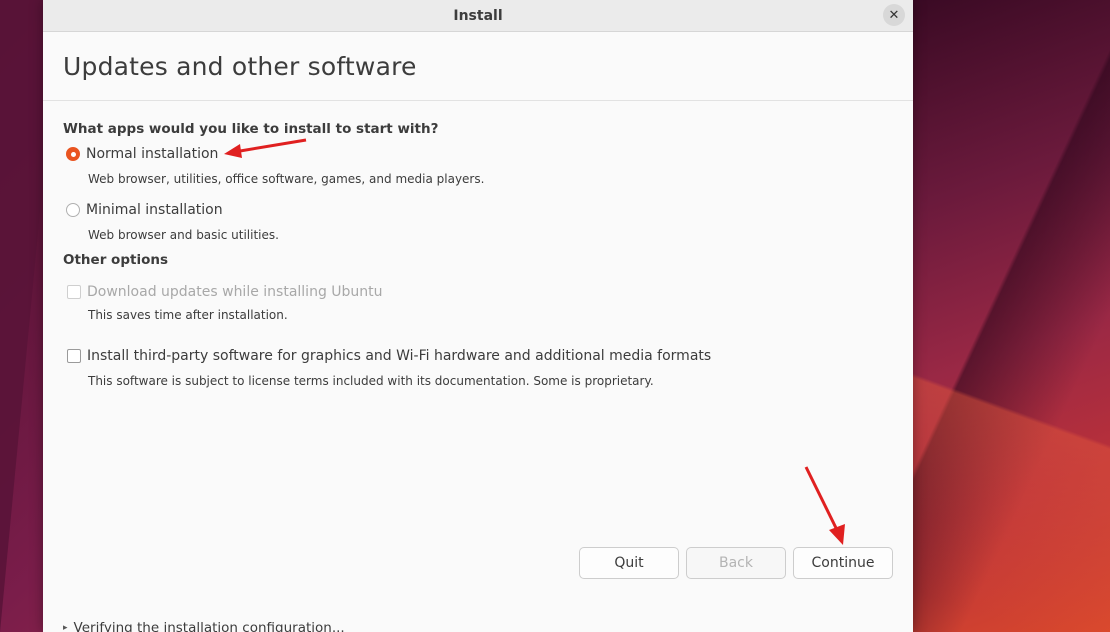  What do you see at coordinates (65, 627) in the screenshot?
I see `expander-caret-icon: ▸` at bounding box center [65, 627].